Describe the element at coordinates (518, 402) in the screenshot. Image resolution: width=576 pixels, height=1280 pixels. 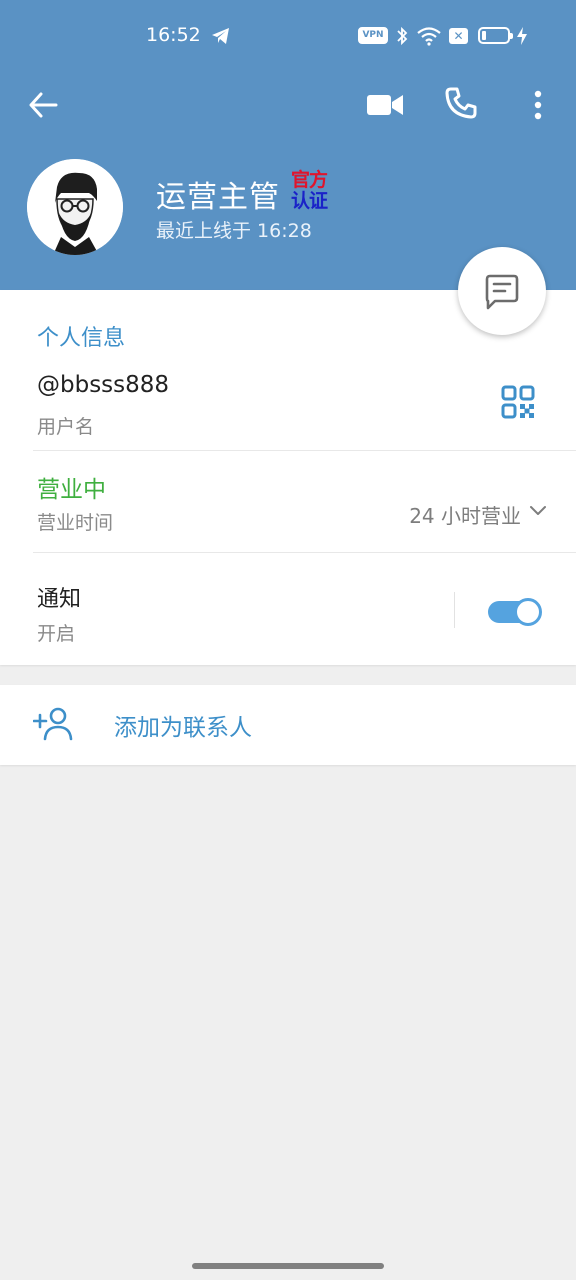
I see `qr-code-icon` at that location.